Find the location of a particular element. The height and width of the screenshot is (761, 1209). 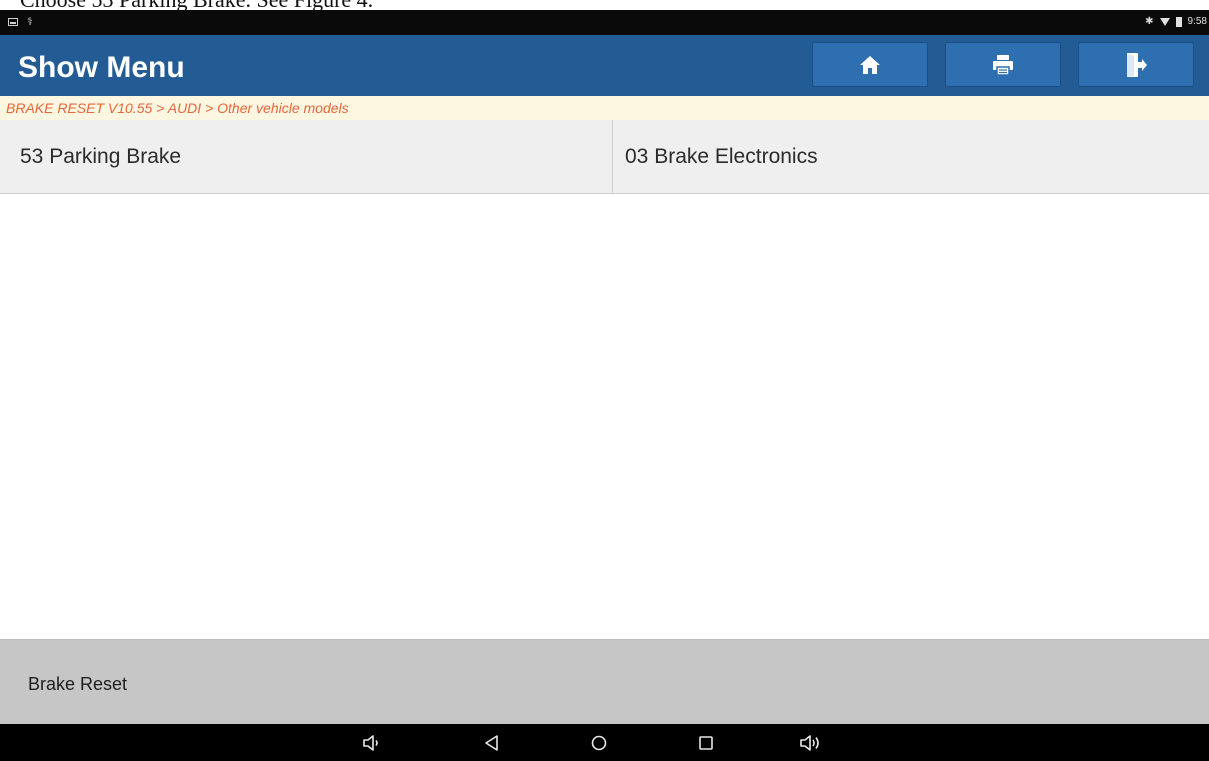

recent-apps-icon is located at coordinates (706, 743).